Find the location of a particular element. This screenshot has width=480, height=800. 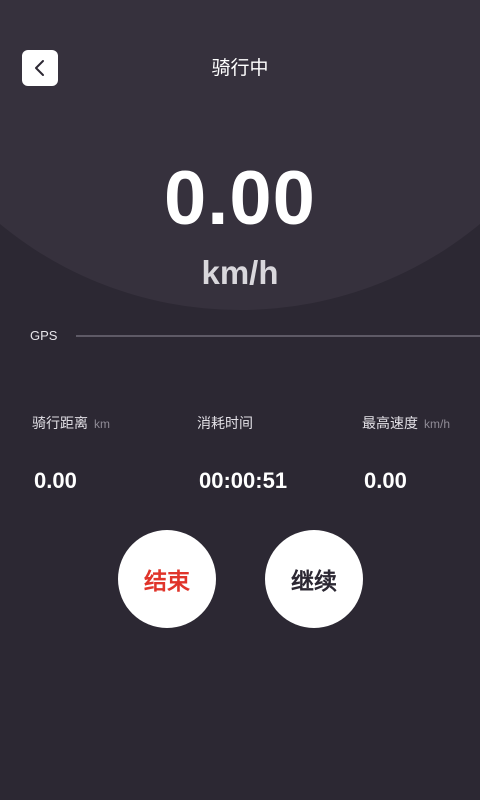

stat-distance: 骑行距离 km 0.00 is located at coordinates (71, 453).